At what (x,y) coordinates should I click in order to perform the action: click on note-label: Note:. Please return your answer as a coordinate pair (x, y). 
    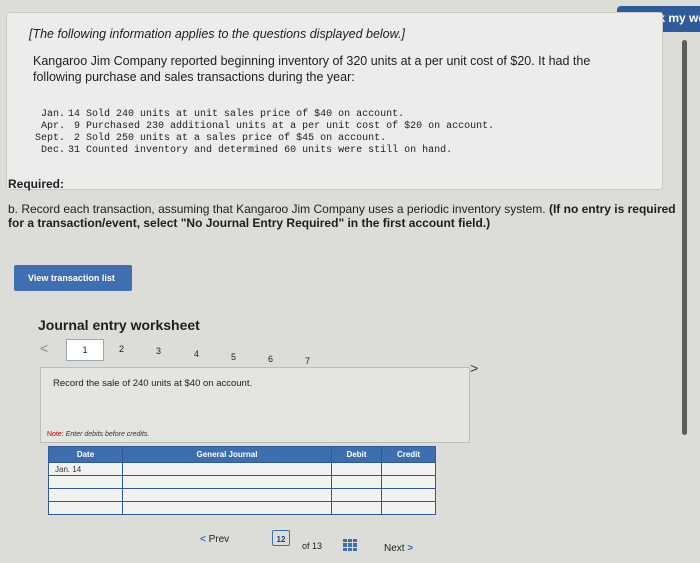
    Looking at the image, I should click on (55, 434).